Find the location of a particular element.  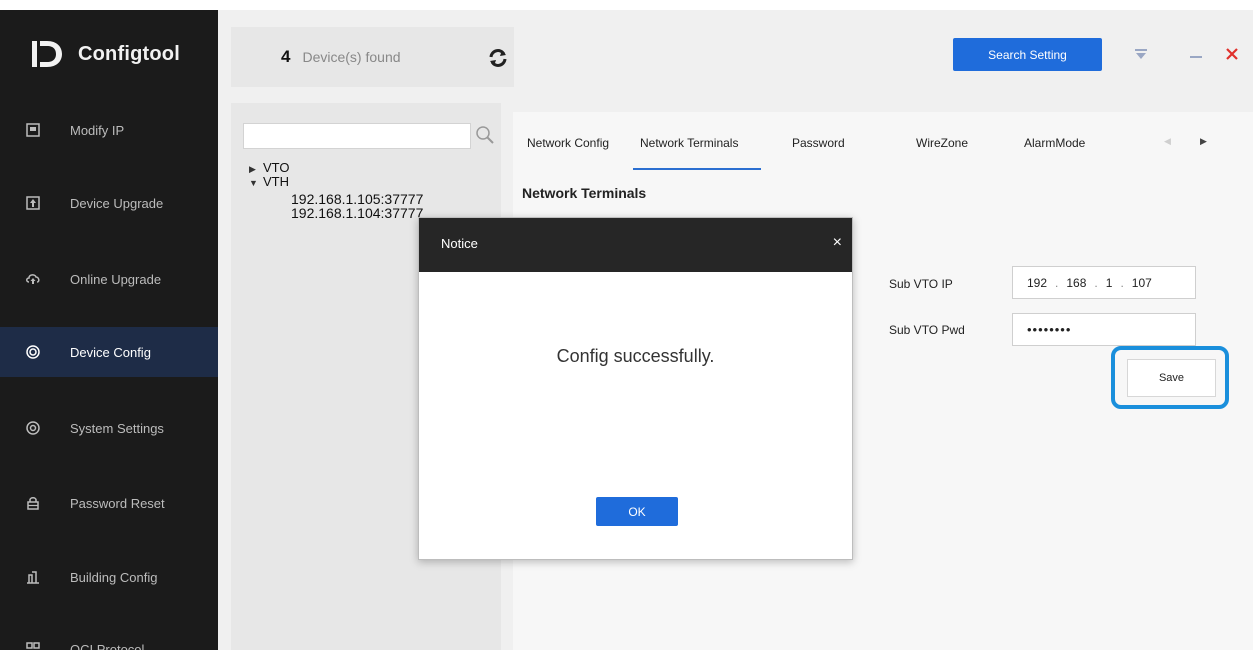

device-count-bar: 4 Device(s) found is located at coordinates (372, 57).